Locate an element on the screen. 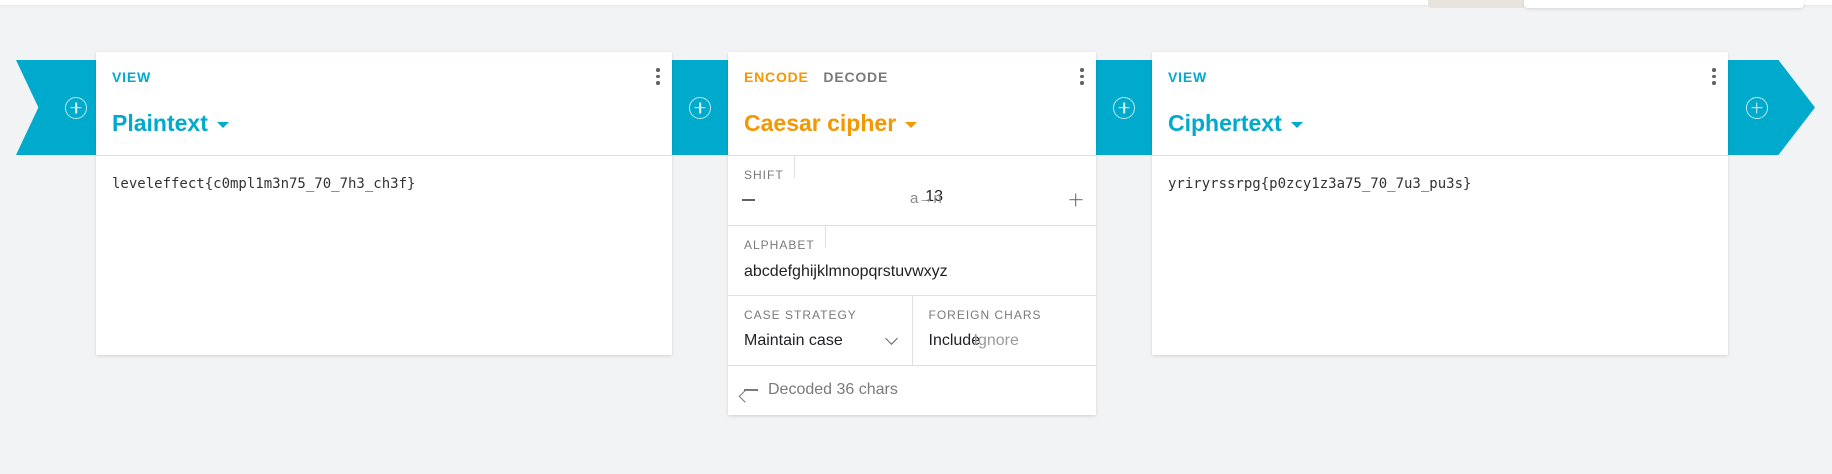 The image size is (1832, 474). ciphertext-content: yriryrssrpg{p0zcy1z3a75_70_7u3_pu3s} is located at coordinates (1440, 184).